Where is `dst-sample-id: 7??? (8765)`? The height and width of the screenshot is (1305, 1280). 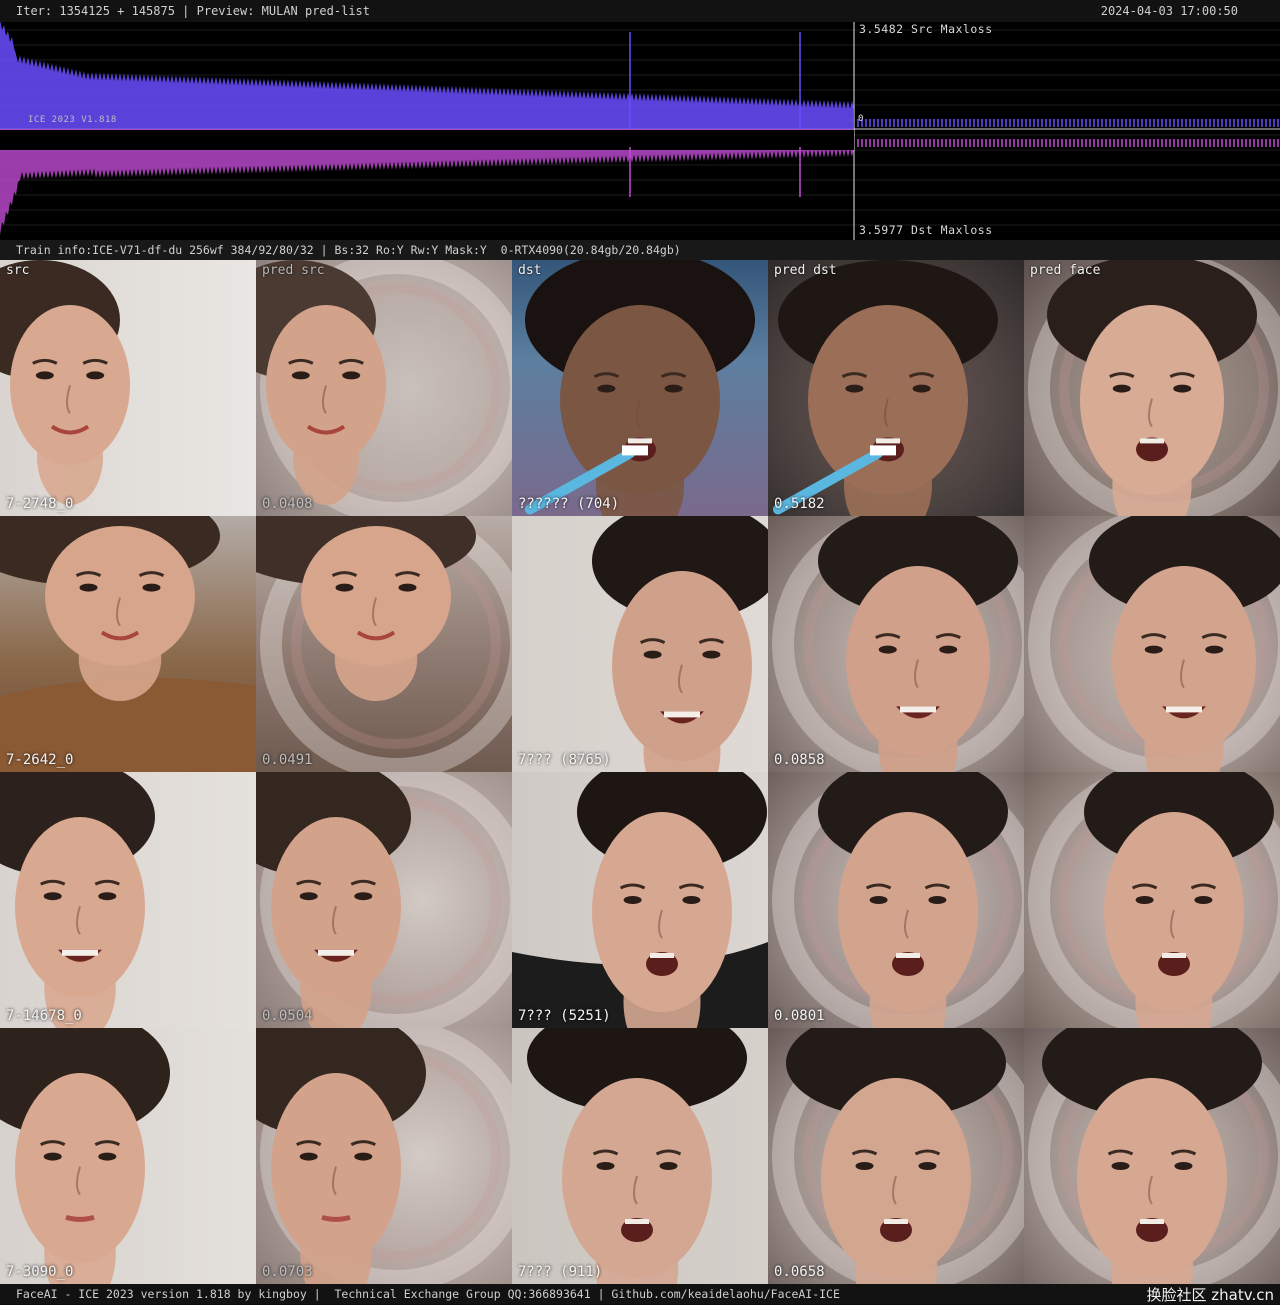 dst-sample-id: 7??? (8765) is located at coordinates (564, 760).